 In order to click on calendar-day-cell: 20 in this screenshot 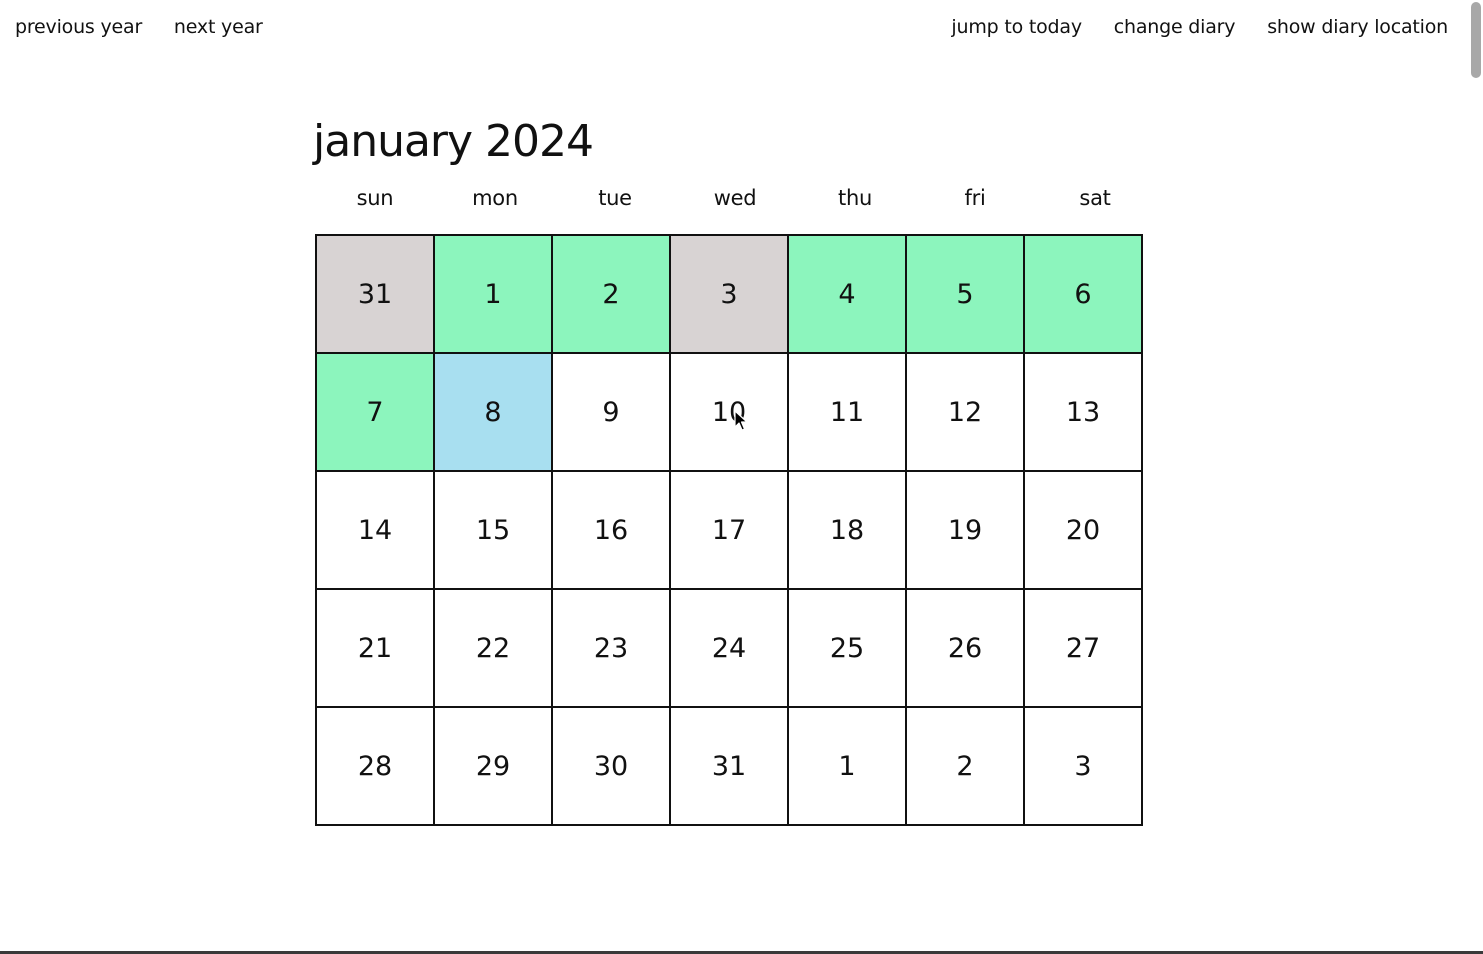, I will do `click(1083, 530)`.